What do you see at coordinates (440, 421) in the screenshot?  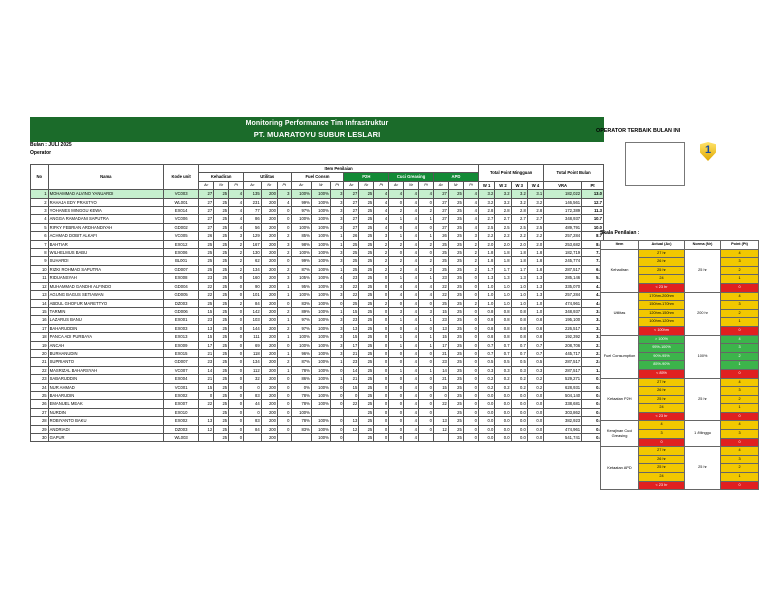 I see `table-cell: 13` at bounding box center [440, 421].